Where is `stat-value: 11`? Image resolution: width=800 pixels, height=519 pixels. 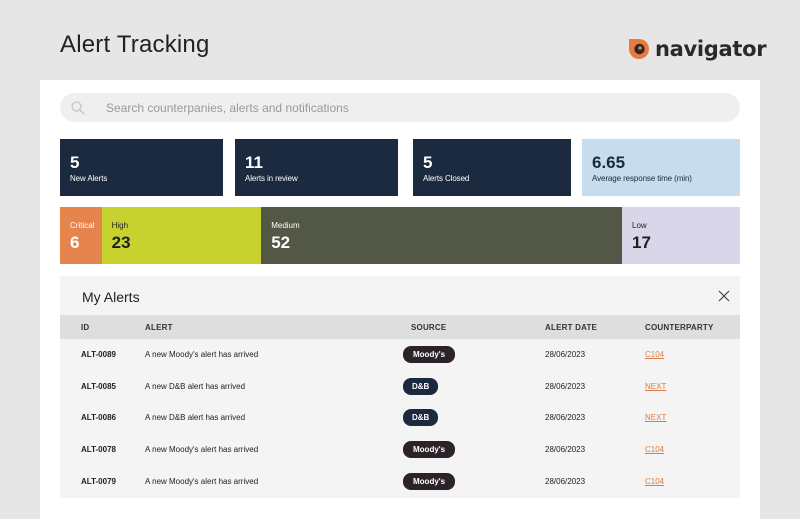
stat-value: 11 is located at coordinates (254, 162).